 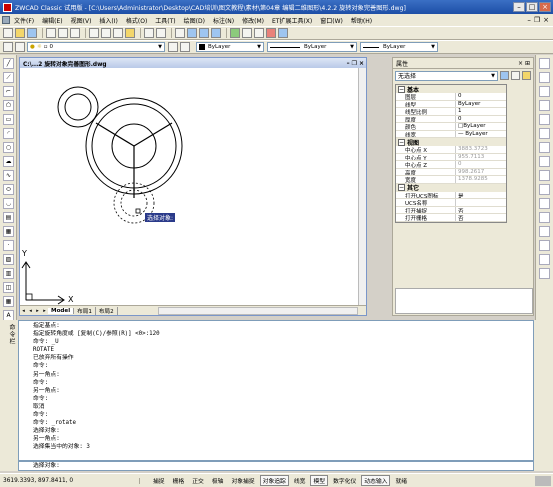 What do you see at coordinates (544, 91) in the screenshot?
I see `mirror-icon` at bounding box center [544, 91].